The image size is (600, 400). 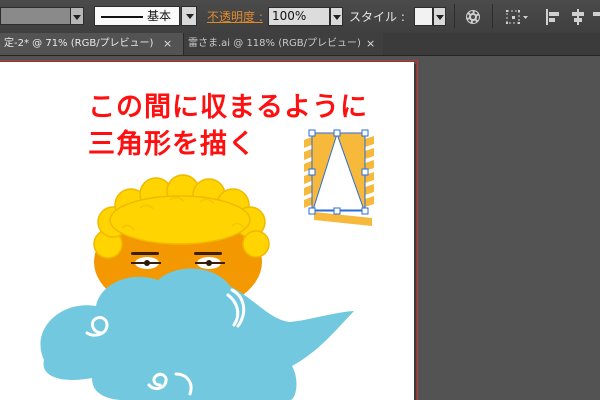 What do you see at coordinates (338, 172) in the screenshot?
I see `selected-triangle` at bounding box center [338, 172].